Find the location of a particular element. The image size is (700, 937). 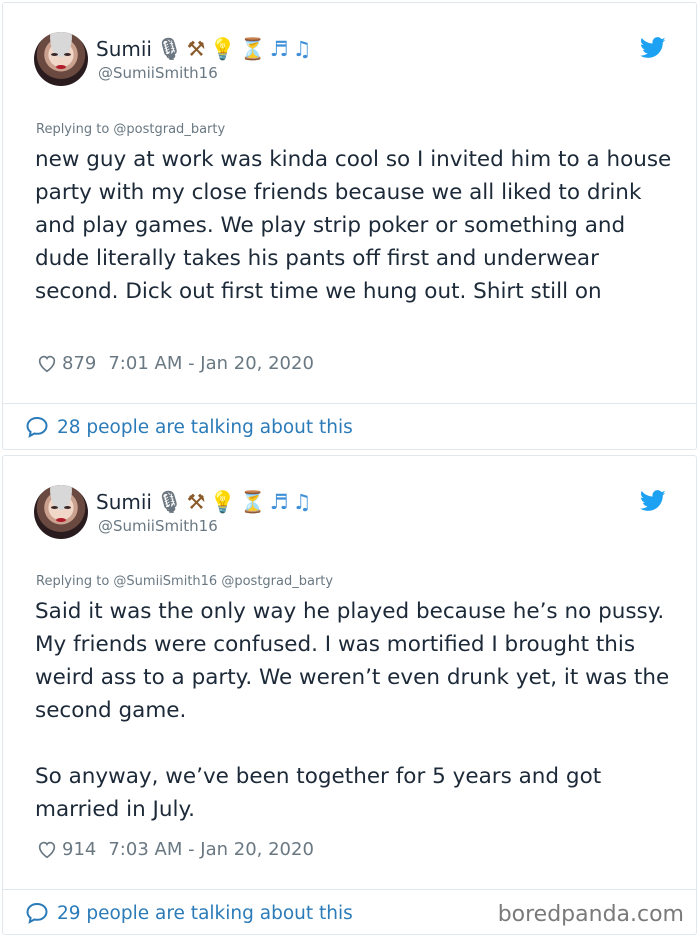

talking-label: 29 people are talking about this is located at coordinates (205, 913).